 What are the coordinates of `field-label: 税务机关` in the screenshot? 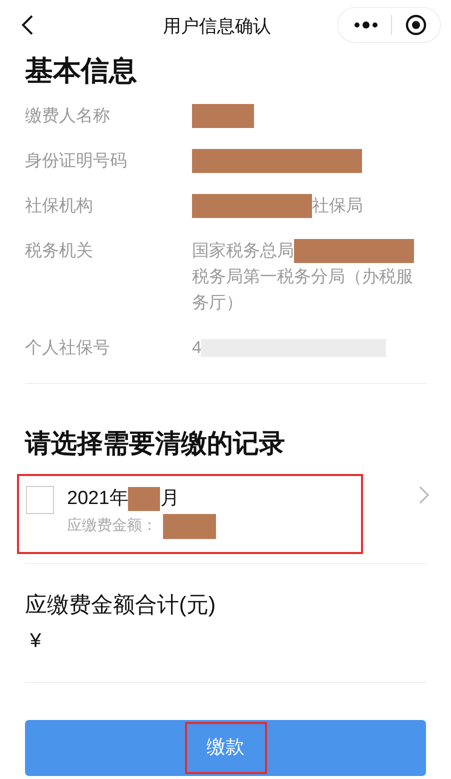 It's located at (59, 251).